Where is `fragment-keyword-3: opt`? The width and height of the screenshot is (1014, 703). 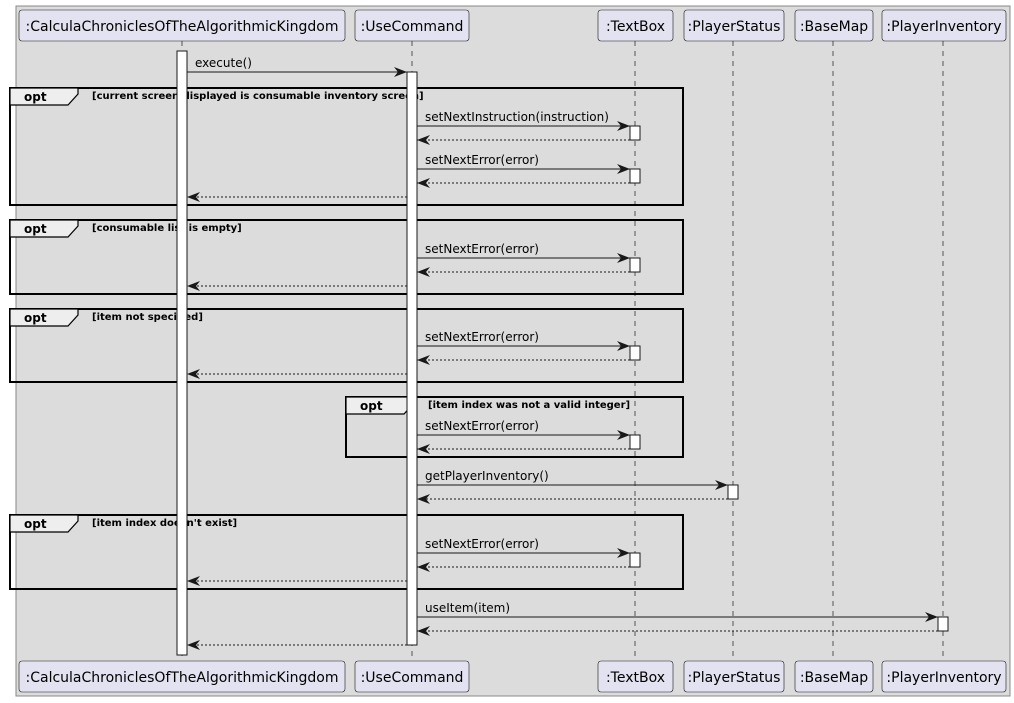
fragment-keyword-3: opt is located at coordinates (371, 406).